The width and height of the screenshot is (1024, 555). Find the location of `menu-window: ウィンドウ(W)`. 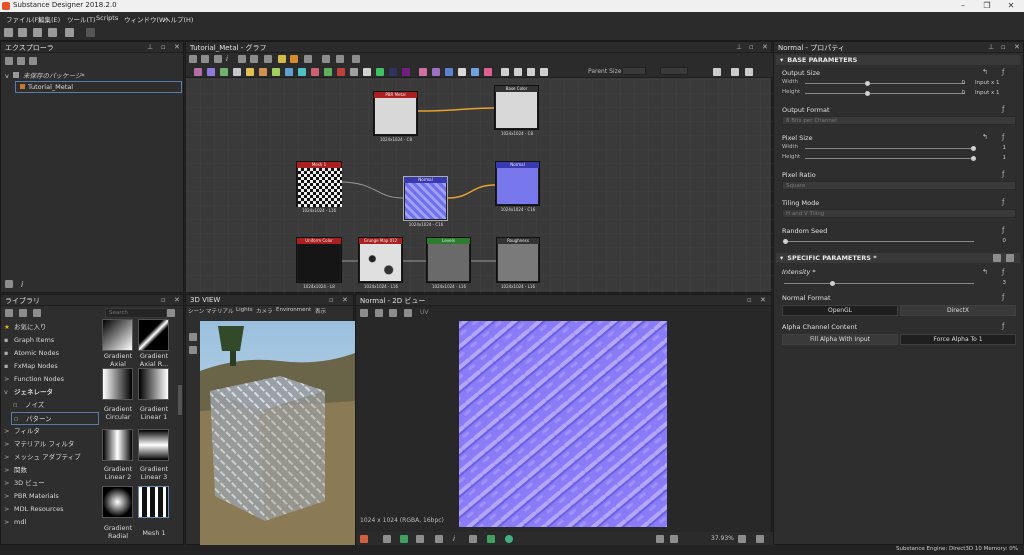

menu-window: ウィンドウ(W) is located at coordinates (146, 19).